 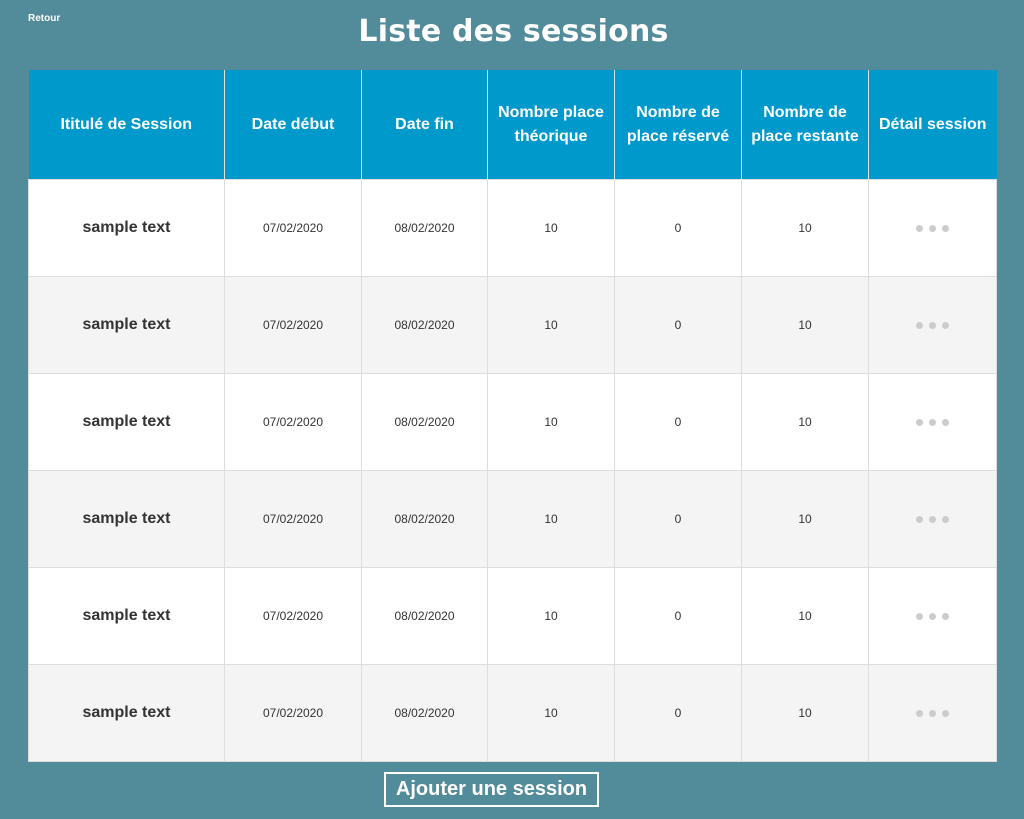 What do you see at coordinates (513, 31) in the screenshot?
I see `page-title: Liste des sessions` at bounding box center [513, 31].